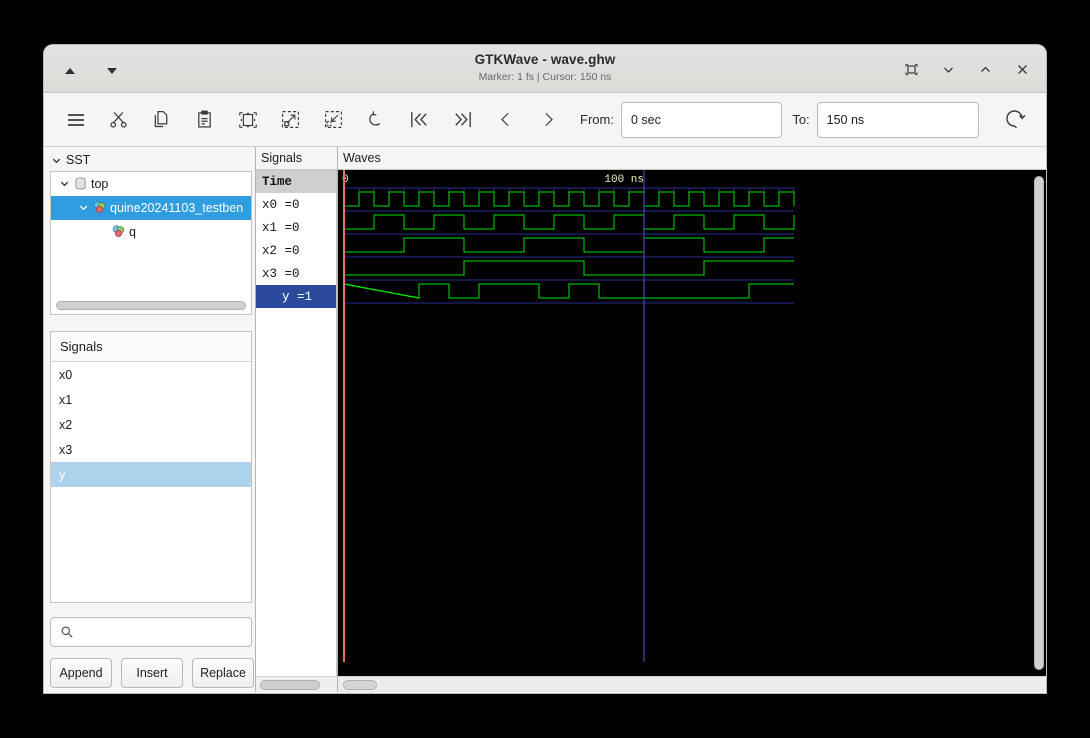  I want to click on wave-names-hscroll-track, so click(296, 684).